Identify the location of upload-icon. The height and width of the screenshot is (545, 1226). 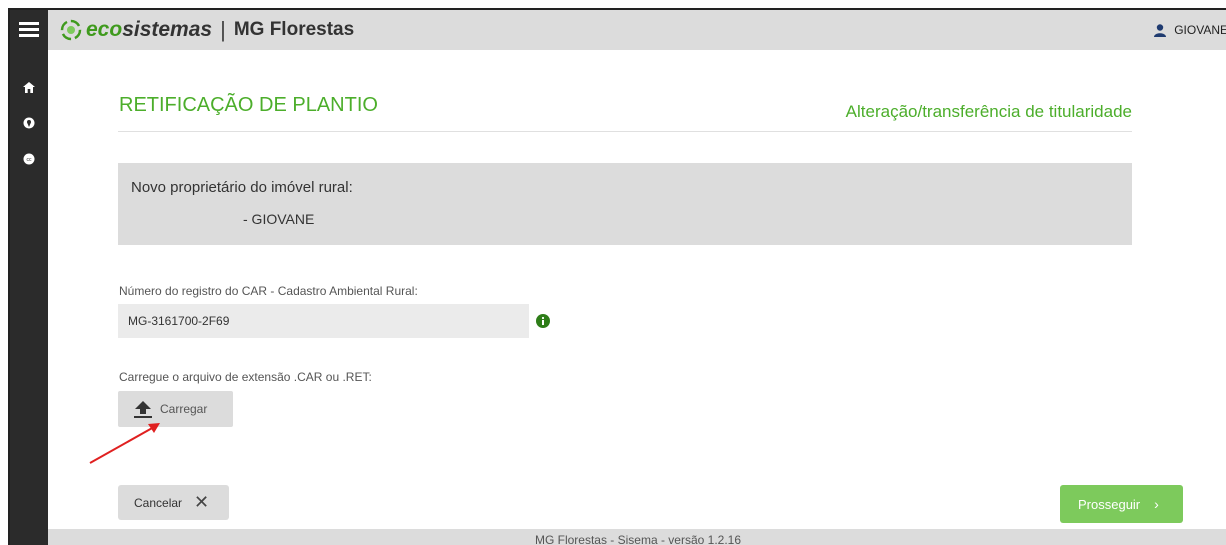
(143, 409).